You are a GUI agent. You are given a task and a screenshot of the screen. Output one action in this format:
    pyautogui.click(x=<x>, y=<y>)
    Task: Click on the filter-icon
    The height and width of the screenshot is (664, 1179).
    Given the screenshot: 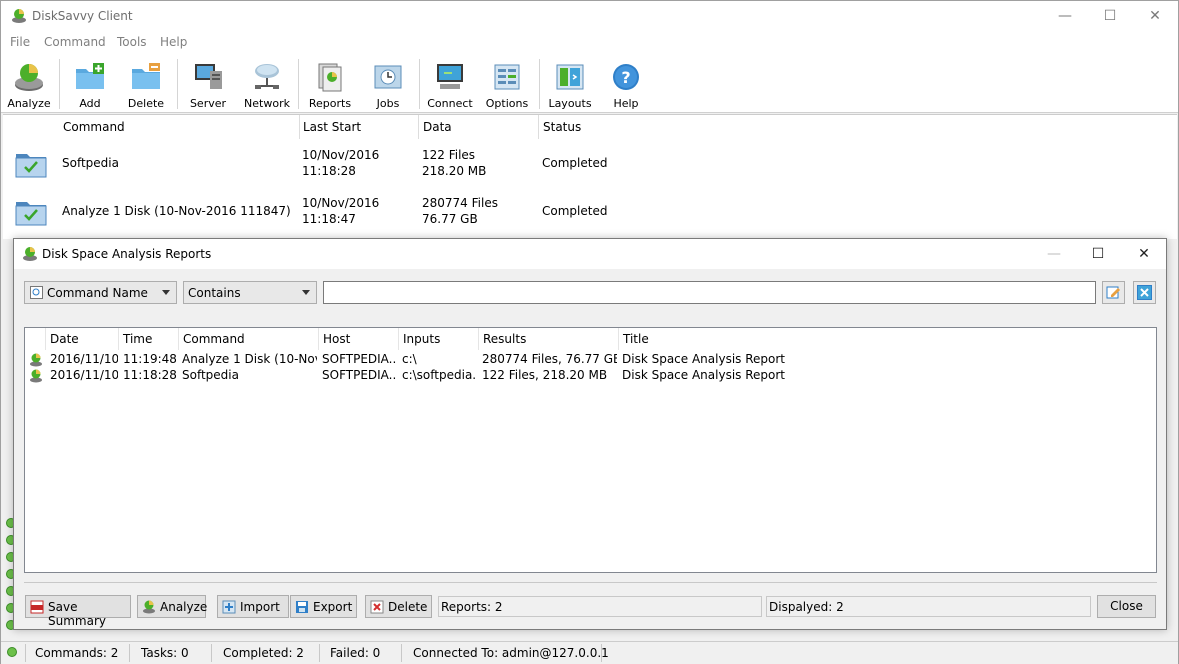 What is the action you would take?
    pyautogui.click(x=36, y=292)
    